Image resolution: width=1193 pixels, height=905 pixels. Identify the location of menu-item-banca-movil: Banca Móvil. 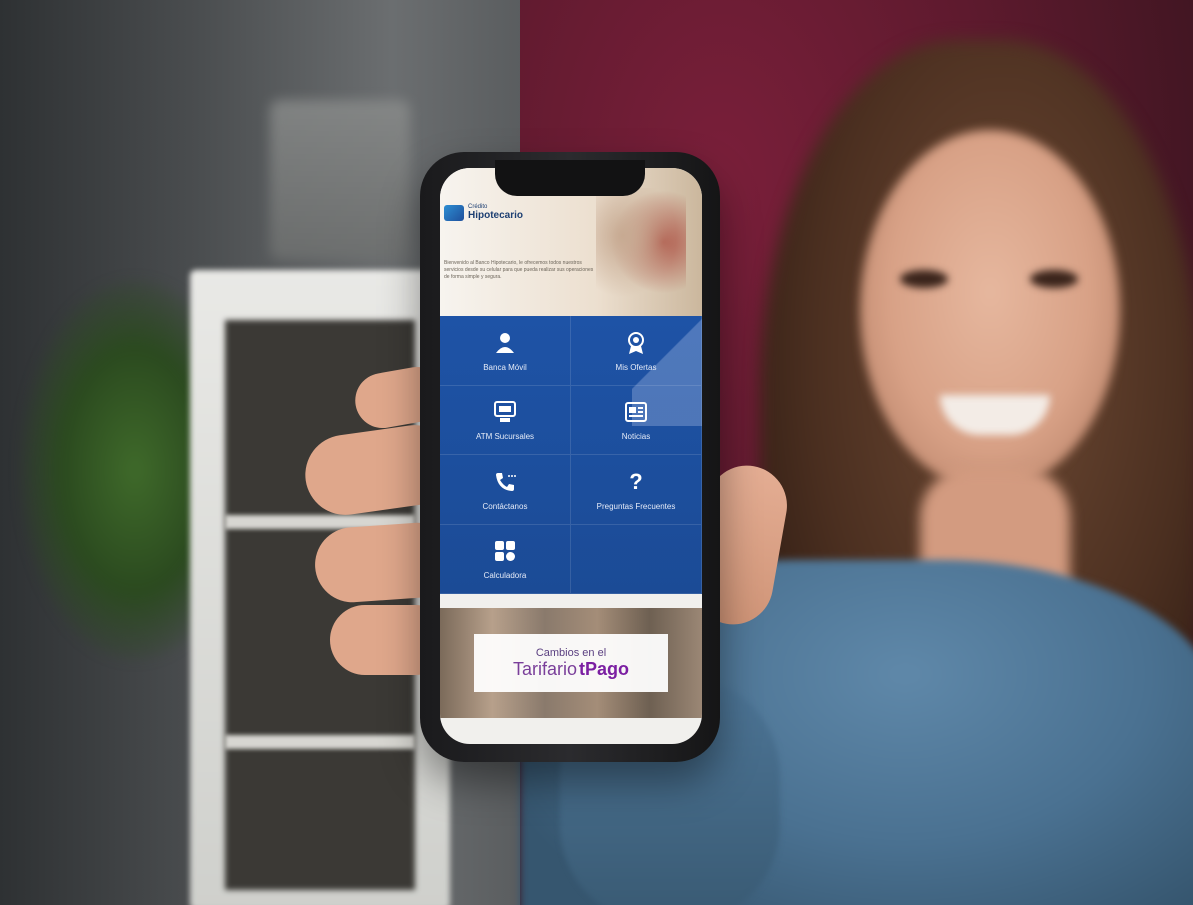
(505, 351).